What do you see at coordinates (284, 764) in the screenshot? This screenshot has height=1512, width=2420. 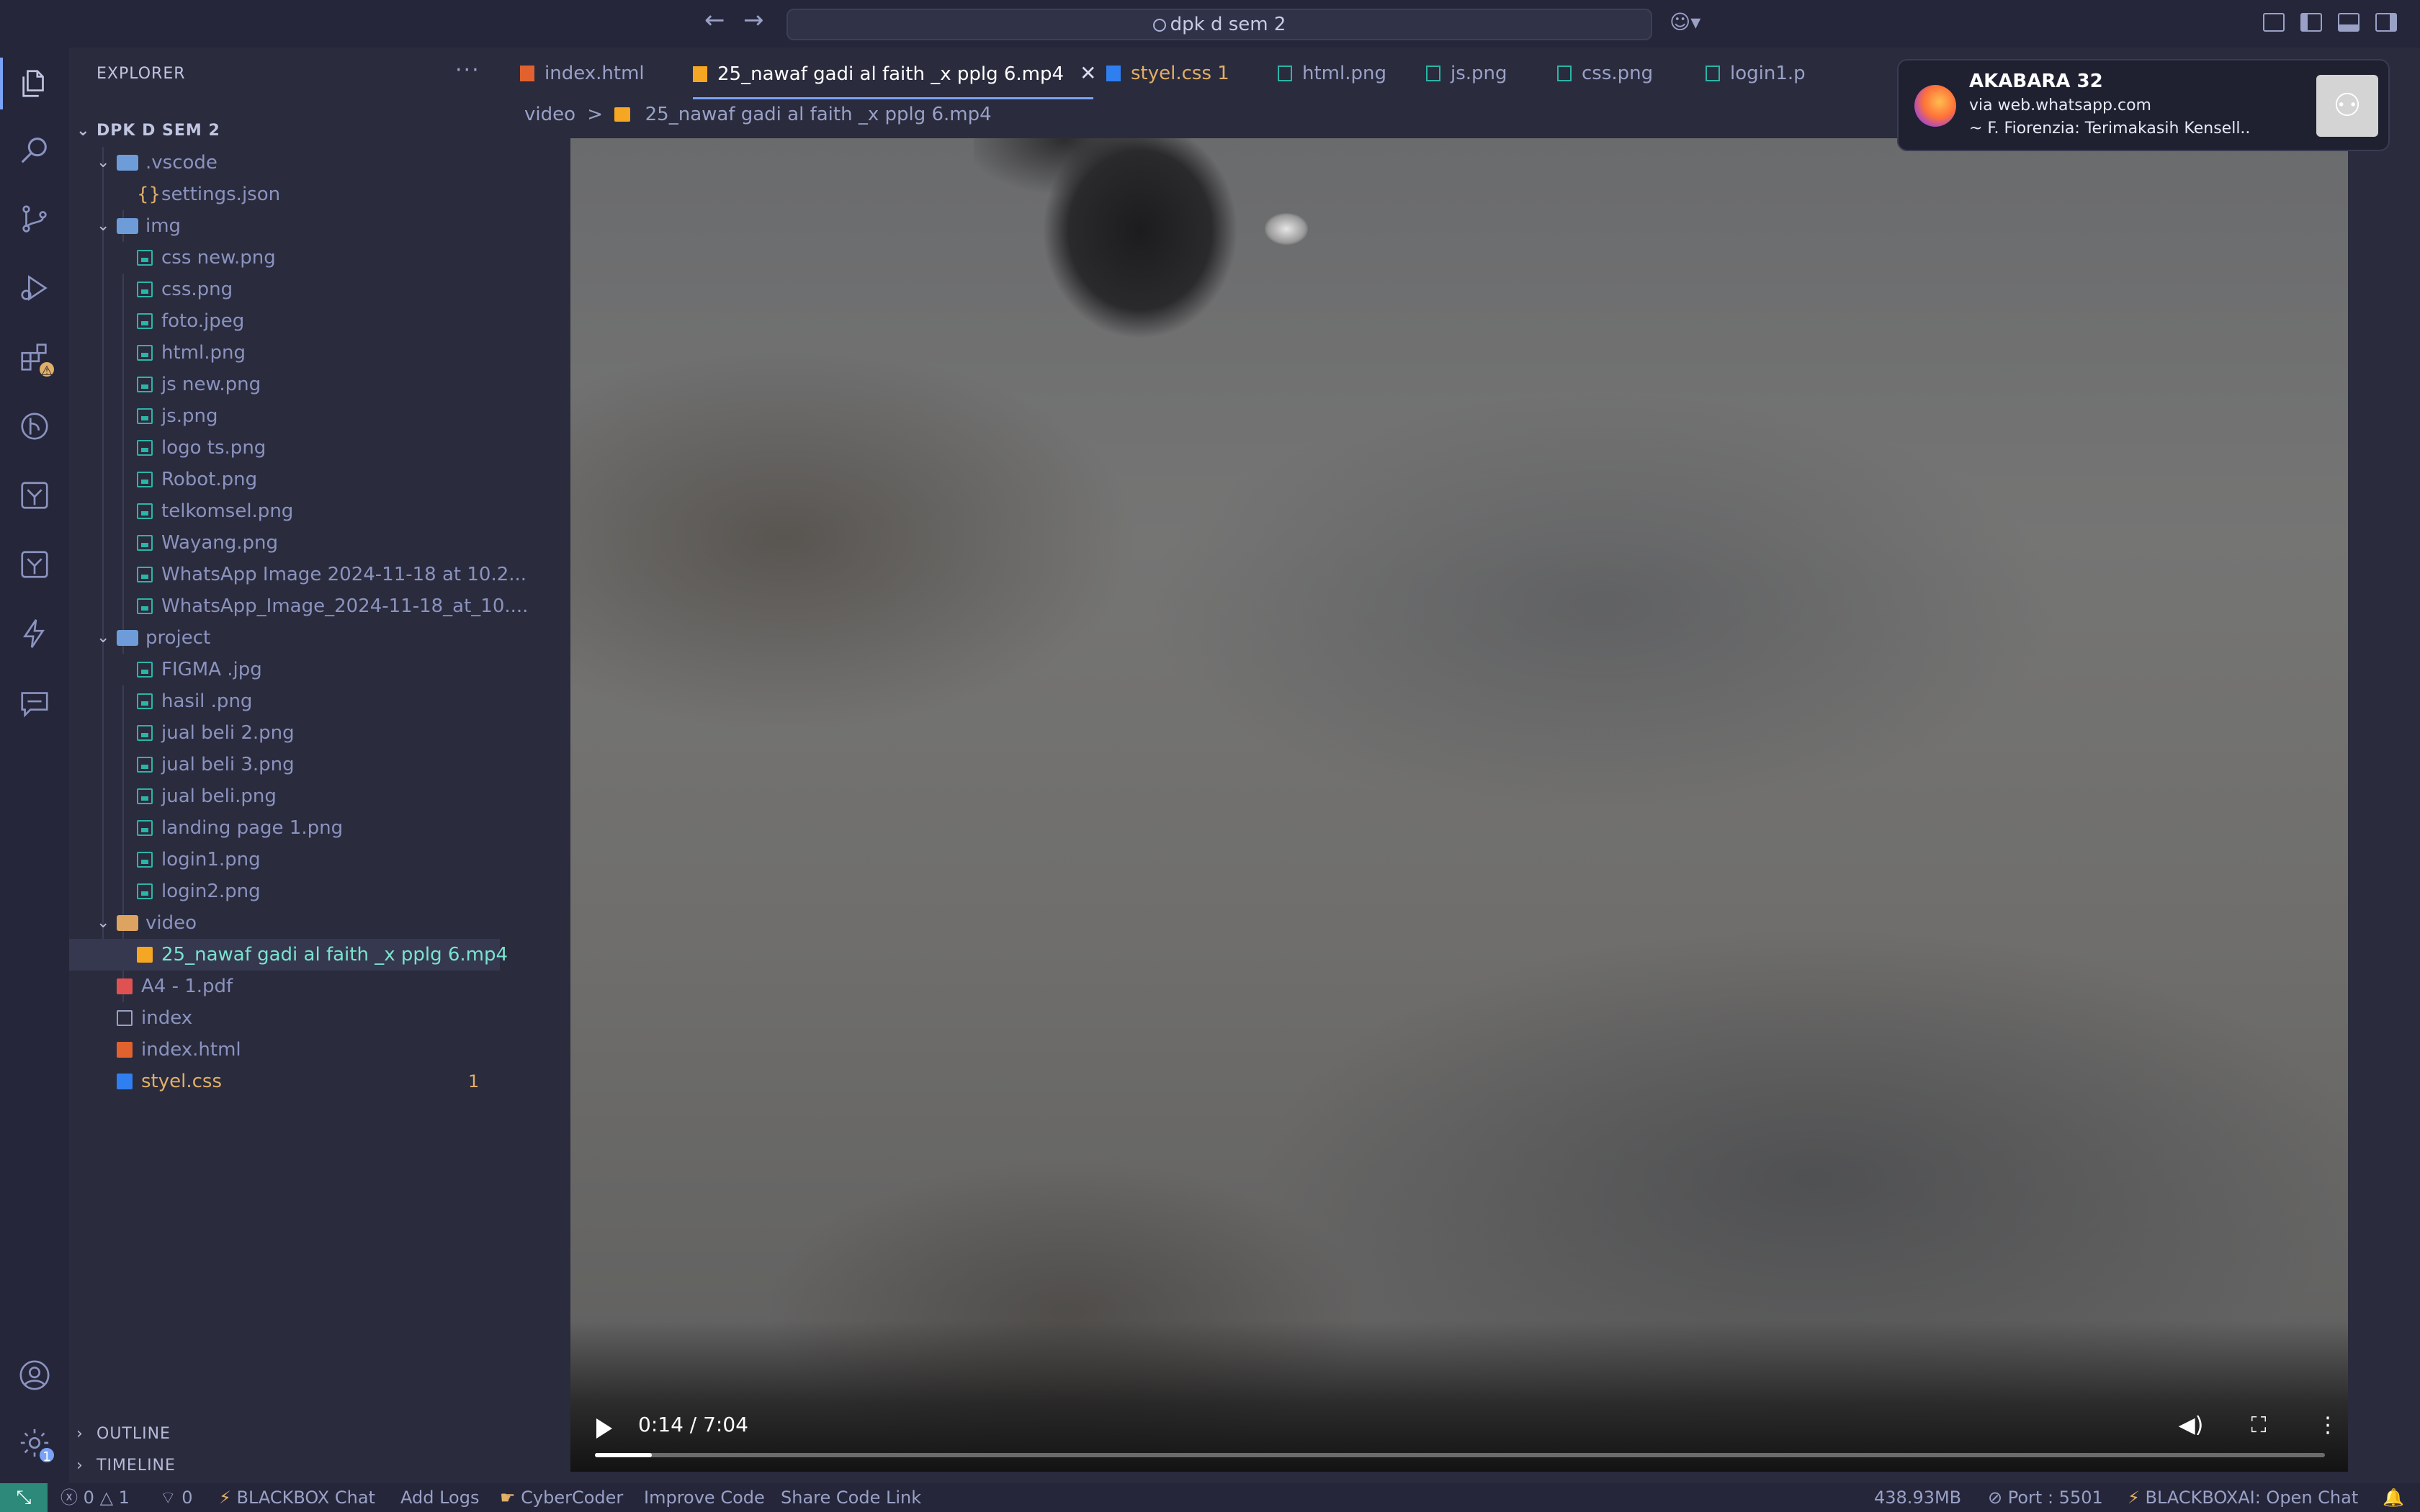 I see `tree-file: jual beli 3.png` at bounding box center [284, 764].